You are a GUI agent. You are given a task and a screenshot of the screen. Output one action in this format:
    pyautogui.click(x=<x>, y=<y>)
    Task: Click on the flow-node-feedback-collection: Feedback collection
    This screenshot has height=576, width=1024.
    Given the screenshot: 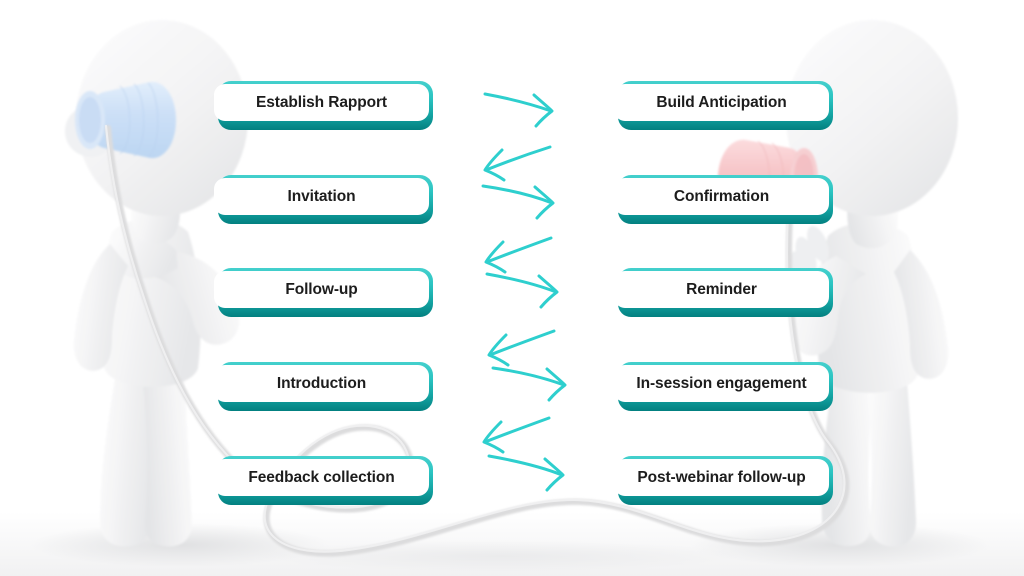 What is the action you would take?
    pyautogui.click(x=323, y=479)
    